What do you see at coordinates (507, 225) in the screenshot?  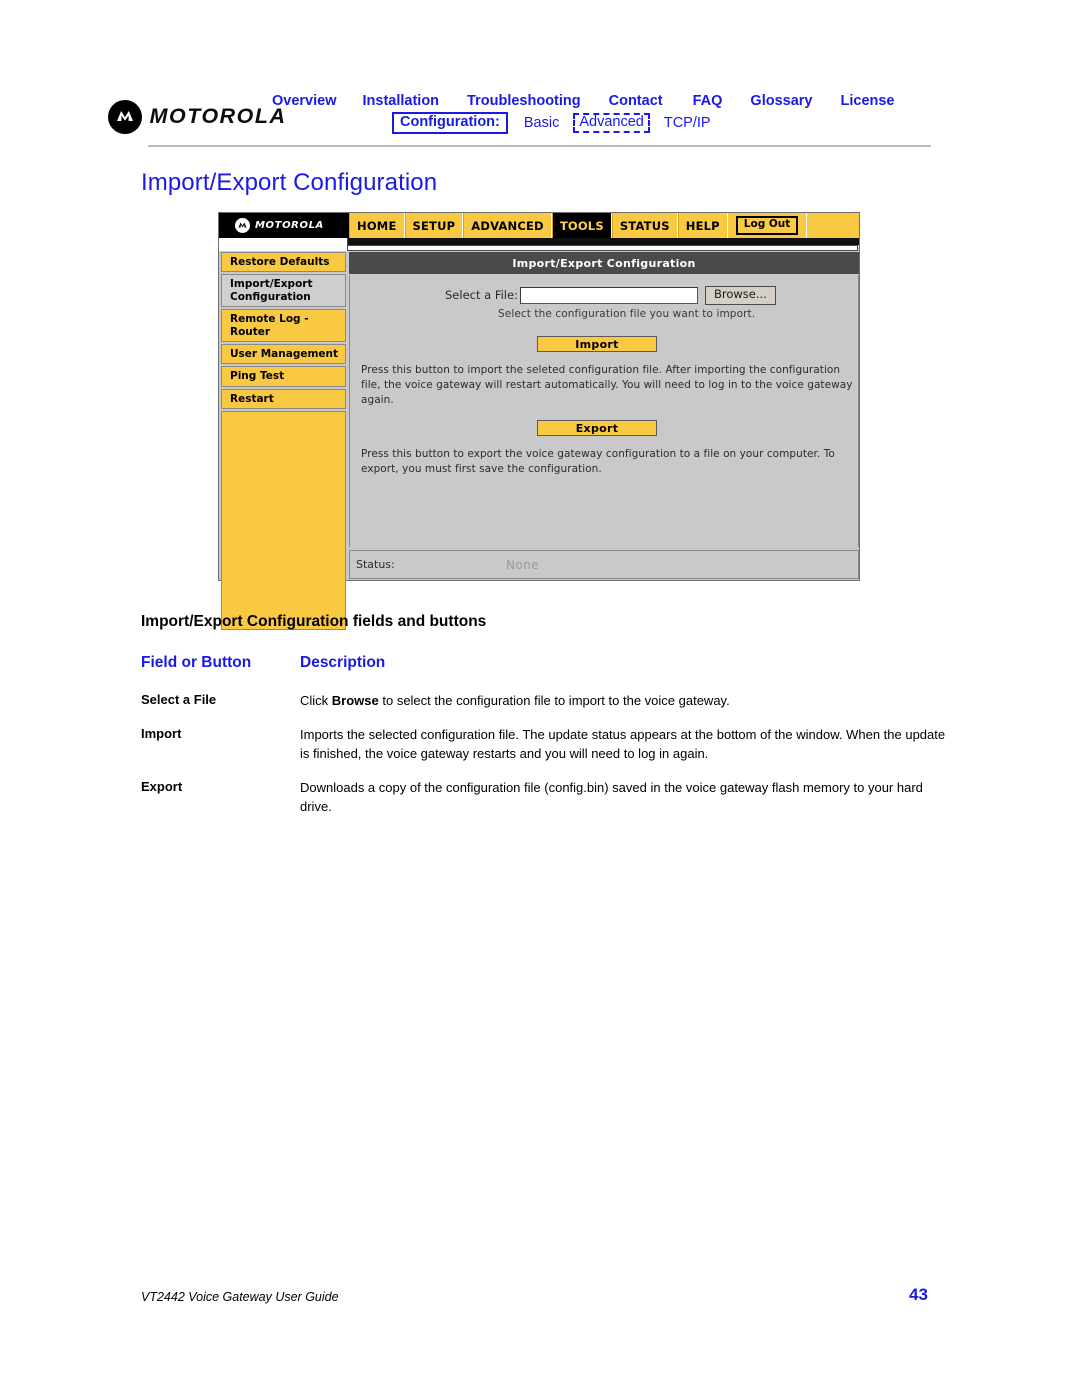 I see `router-tab-advanced: ADVANCED` at bounding box center [507, 225].